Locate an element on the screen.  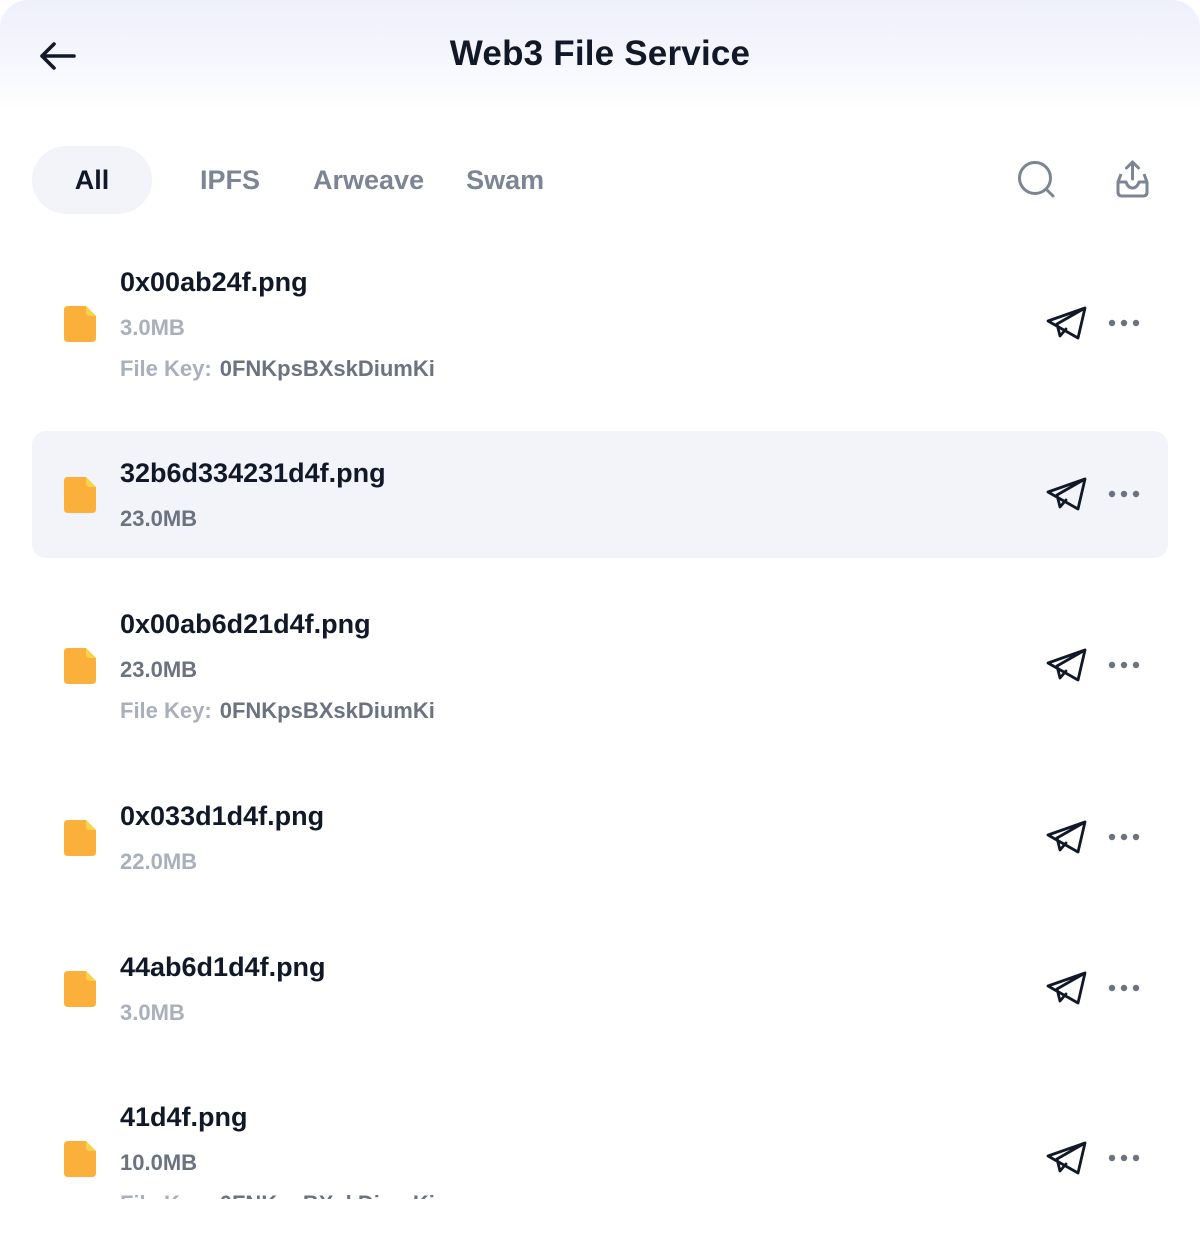
file-name: 32b6d334231d4f.png is located at coordinates (253, 473).